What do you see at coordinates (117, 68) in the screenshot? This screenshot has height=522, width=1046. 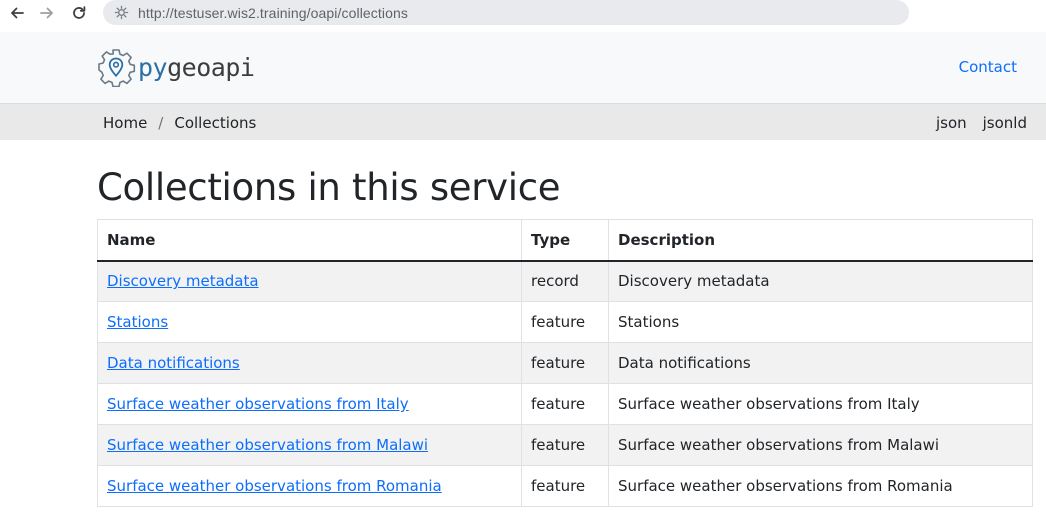 I see `gear-location-icon` at bounding box center [117, 68].